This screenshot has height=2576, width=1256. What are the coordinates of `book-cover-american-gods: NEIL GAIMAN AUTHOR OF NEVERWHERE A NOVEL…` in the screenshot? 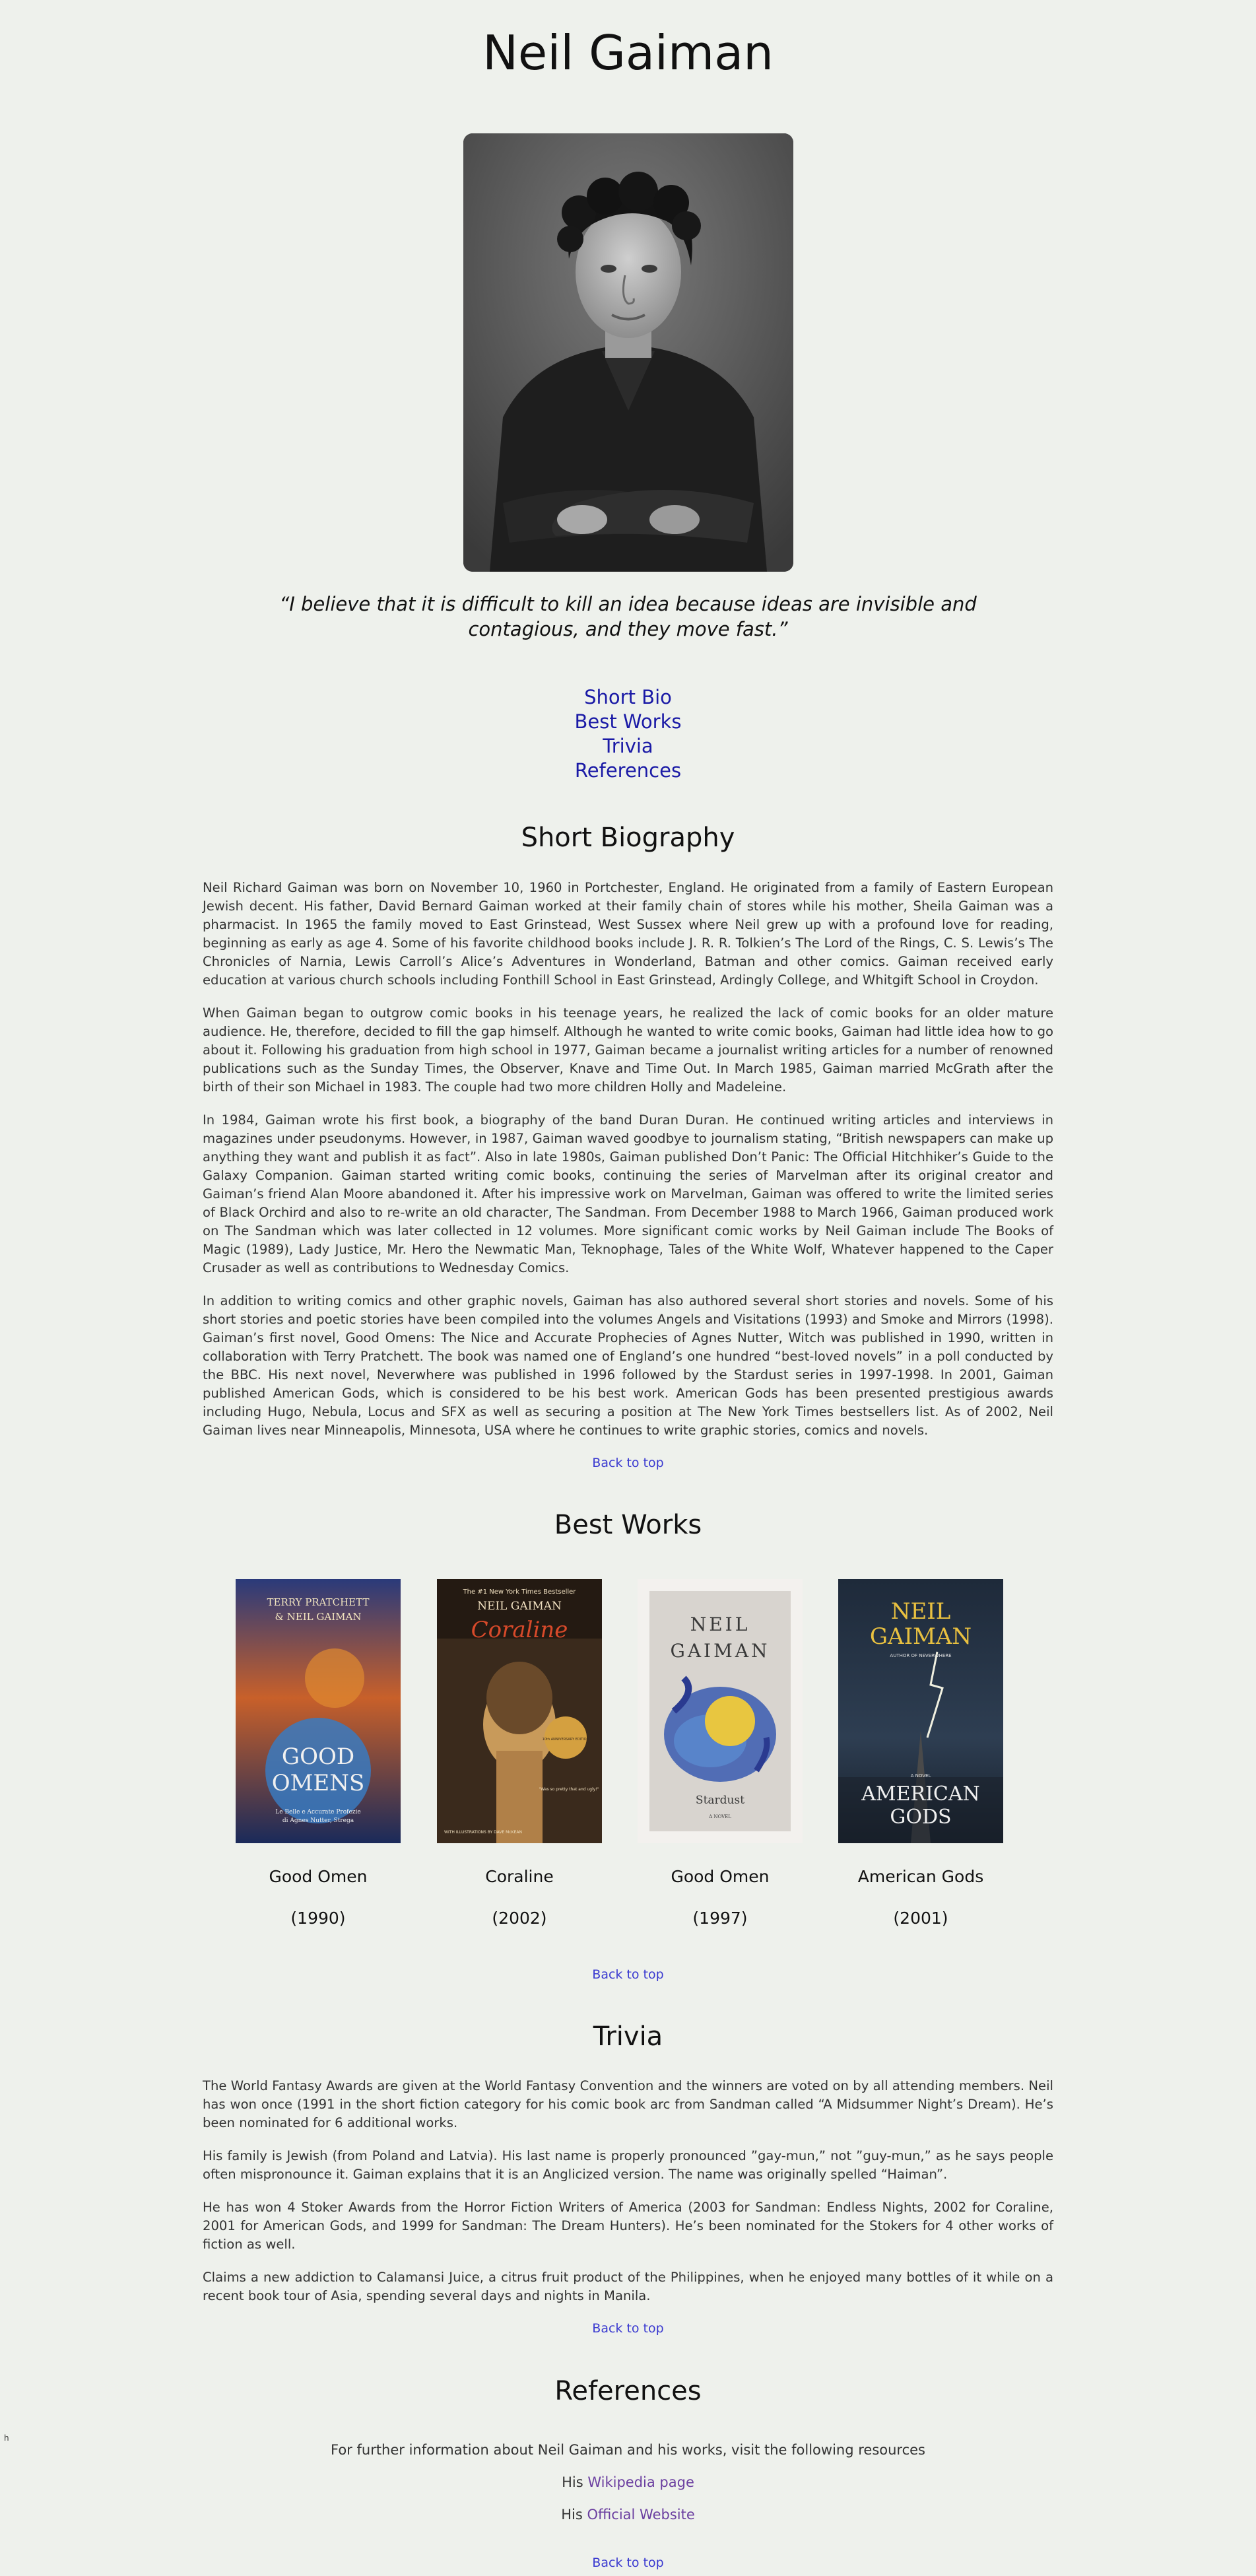 It's located at (920, 1711).